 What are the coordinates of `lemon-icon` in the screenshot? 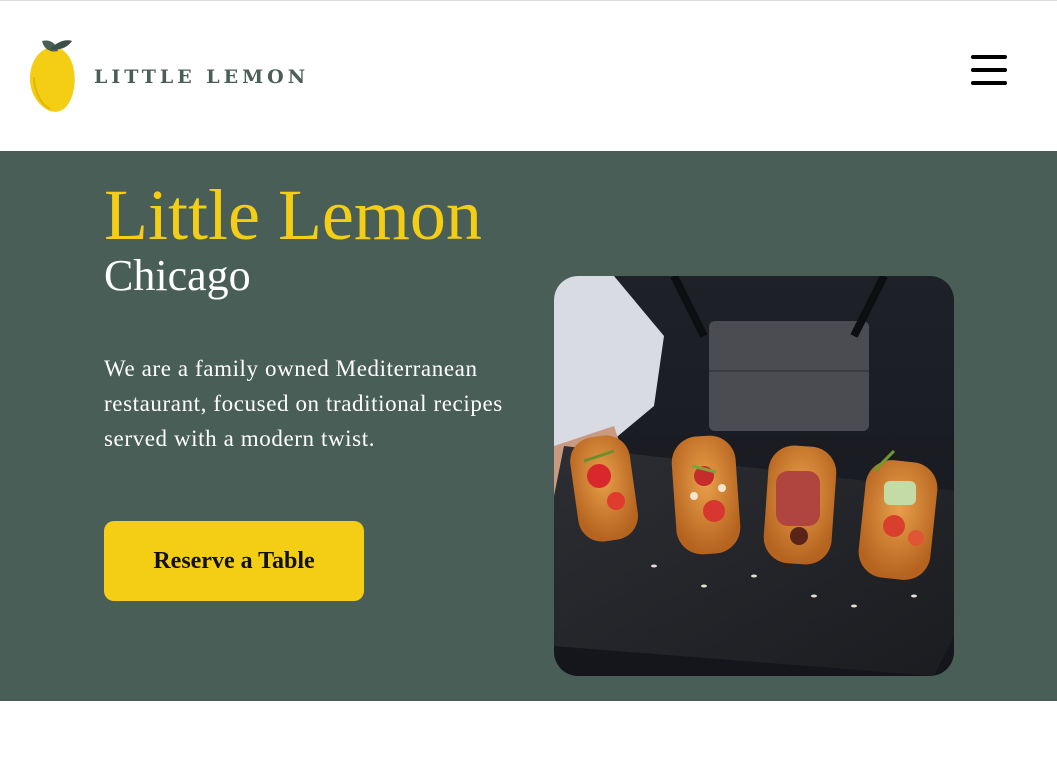 It's located at (52, 76).